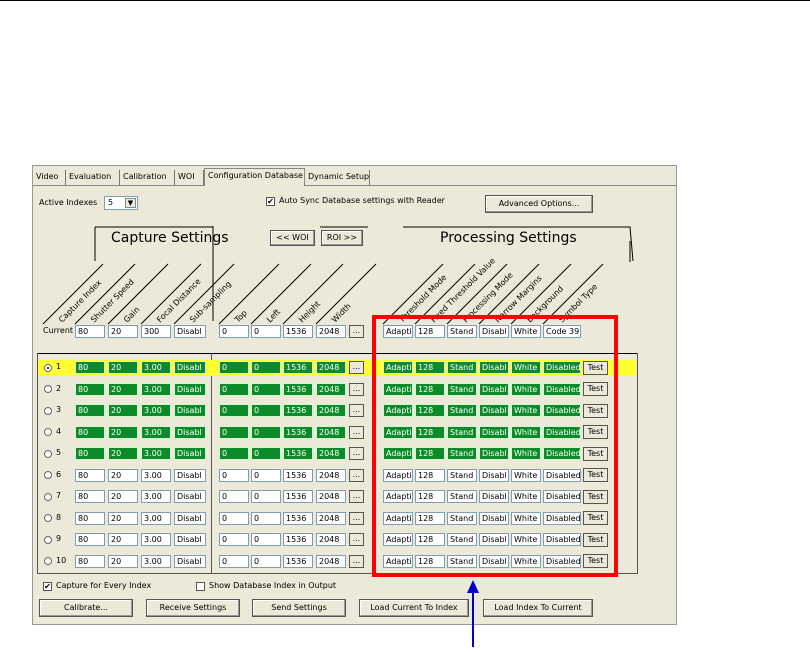 The width and height of the screenshot is (810, 652). I want to click on load-current-to-index-button: Load Current To Index, so click(414, 608).